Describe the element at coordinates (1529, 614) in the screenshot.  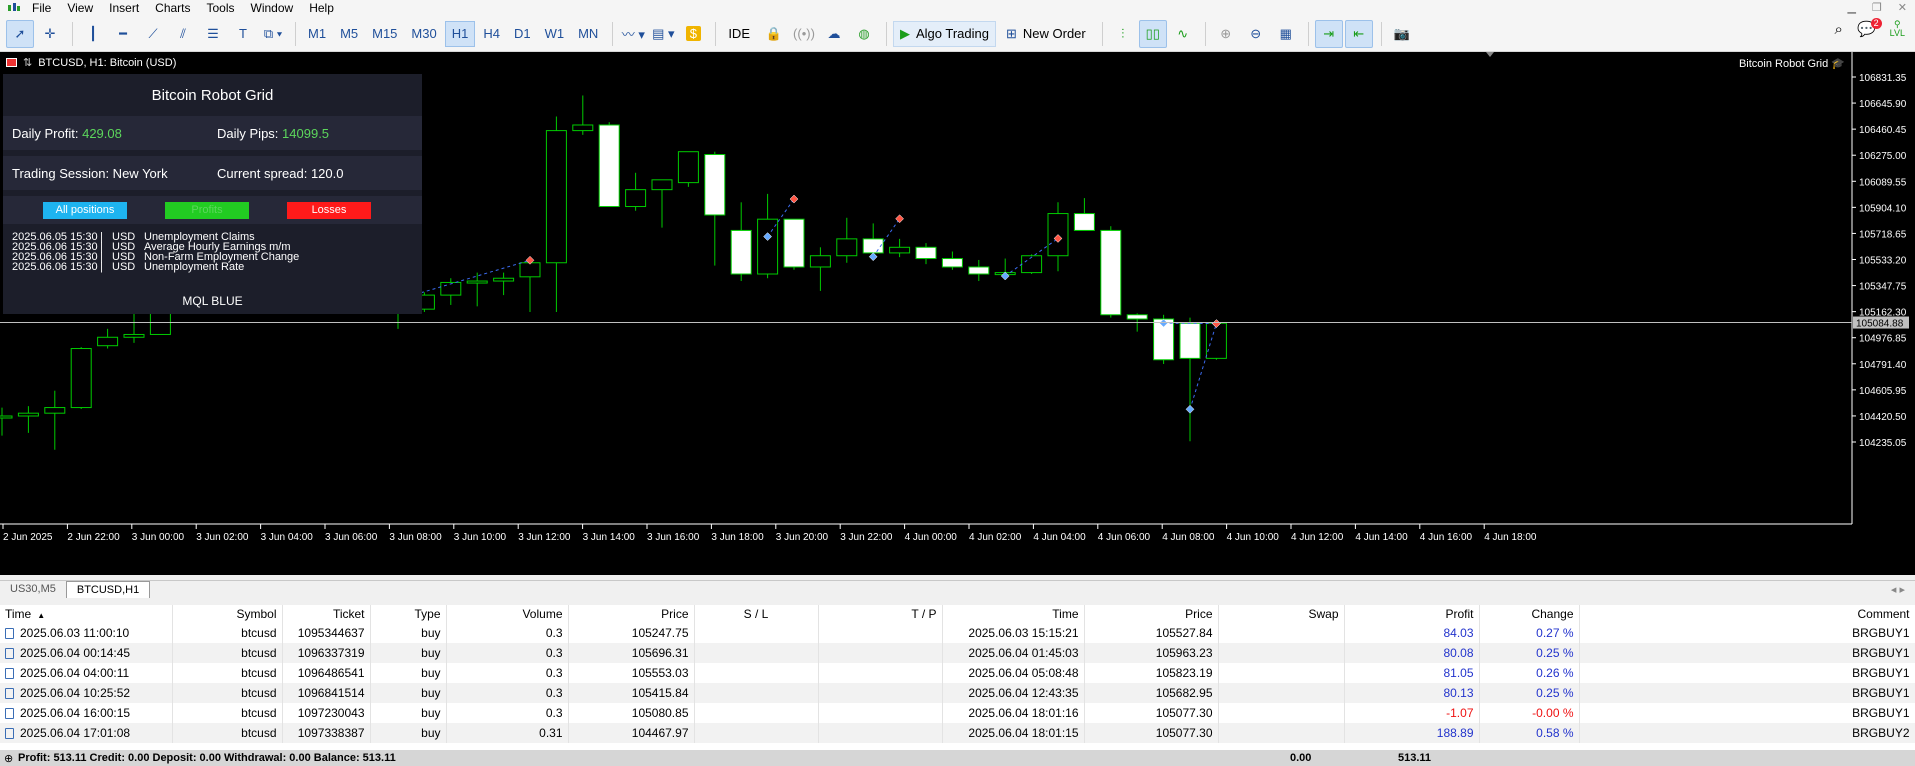
I see `column-header: Change` at that location.